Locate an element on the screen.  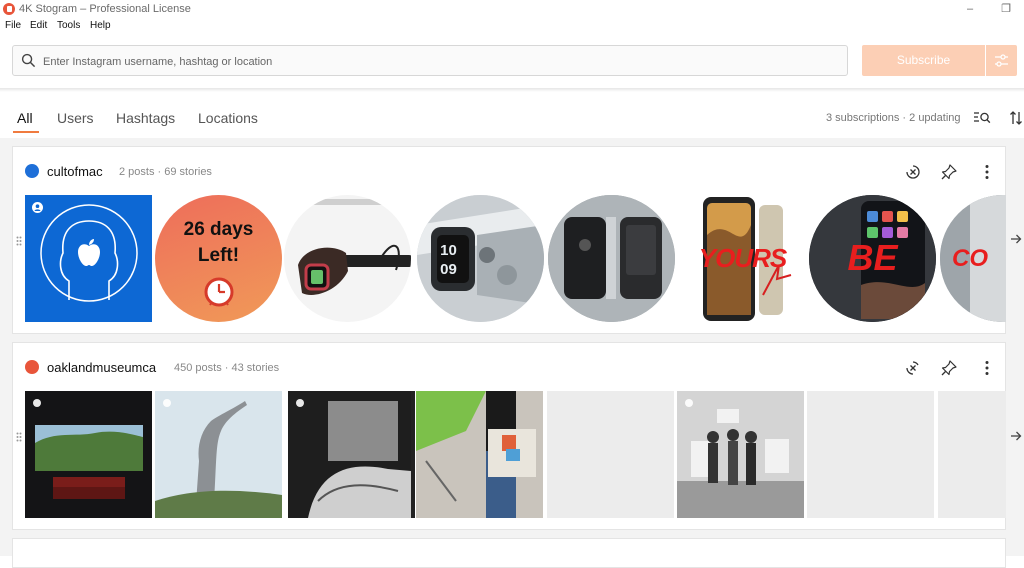
subscribe-button: Subscribe is located at coordinates (923, 60).